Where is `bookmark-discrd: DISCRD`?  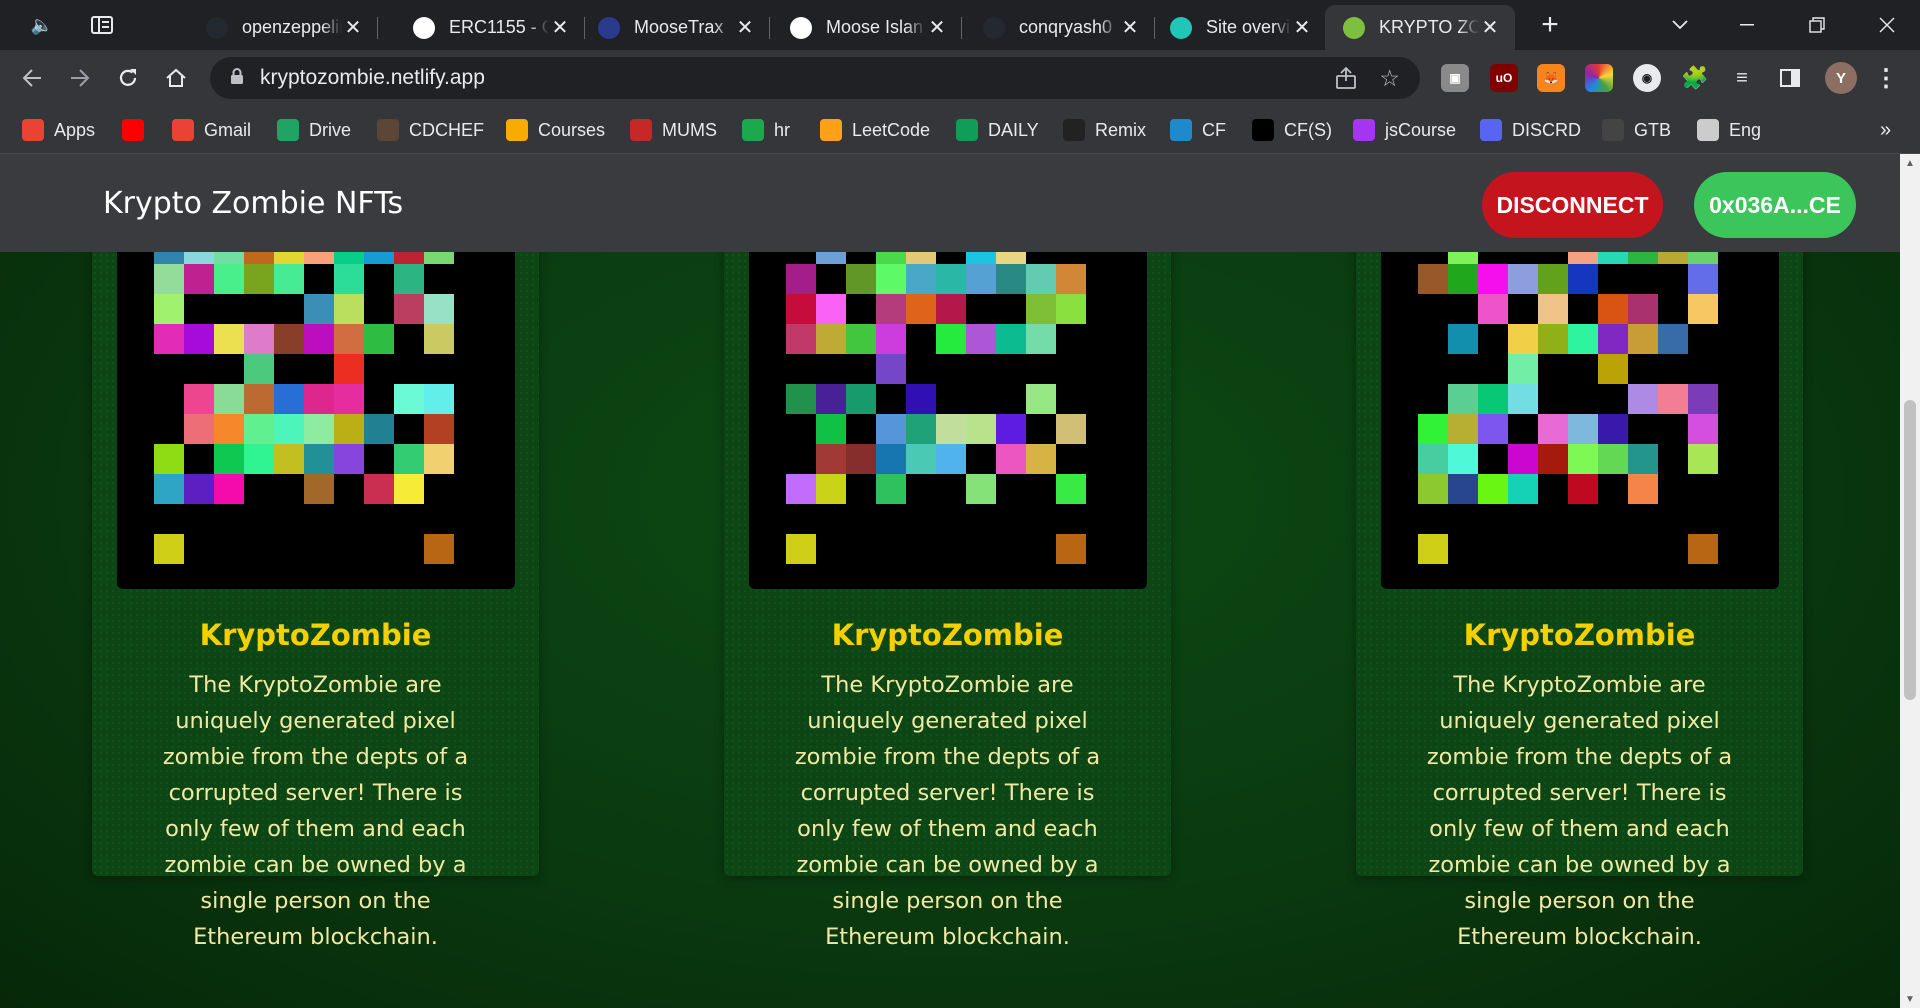
bookmark-discrd: DISCRD is located at coordinates (1530, 130).